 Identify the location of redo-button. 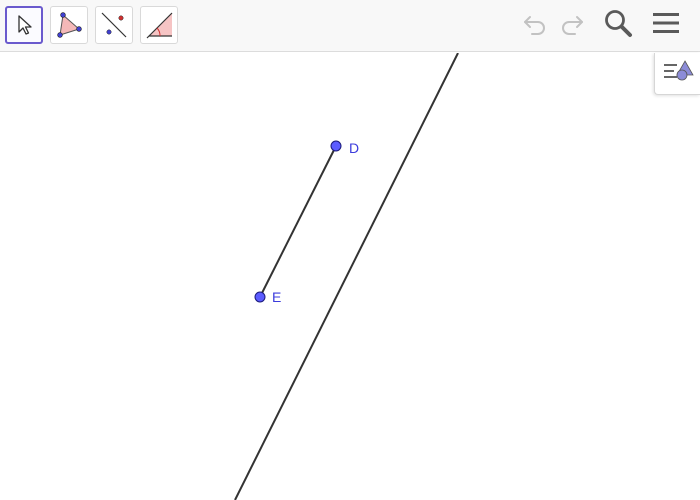
(572, 25).